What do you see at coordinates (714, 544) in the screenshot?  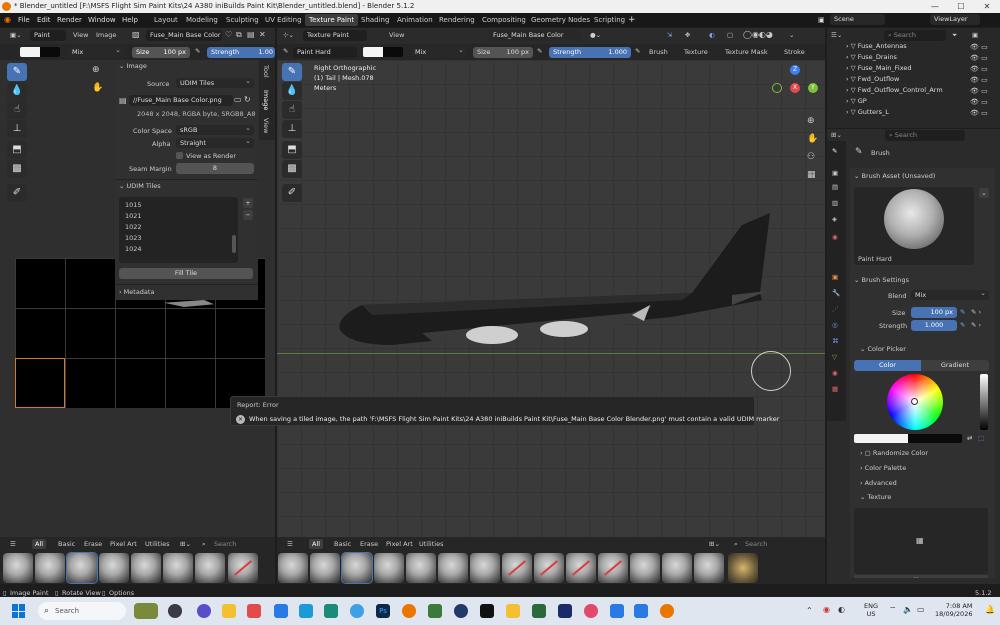 I see `viewport-shelf-display-icon: ⊞⌄` at bounding box center [714, 544].